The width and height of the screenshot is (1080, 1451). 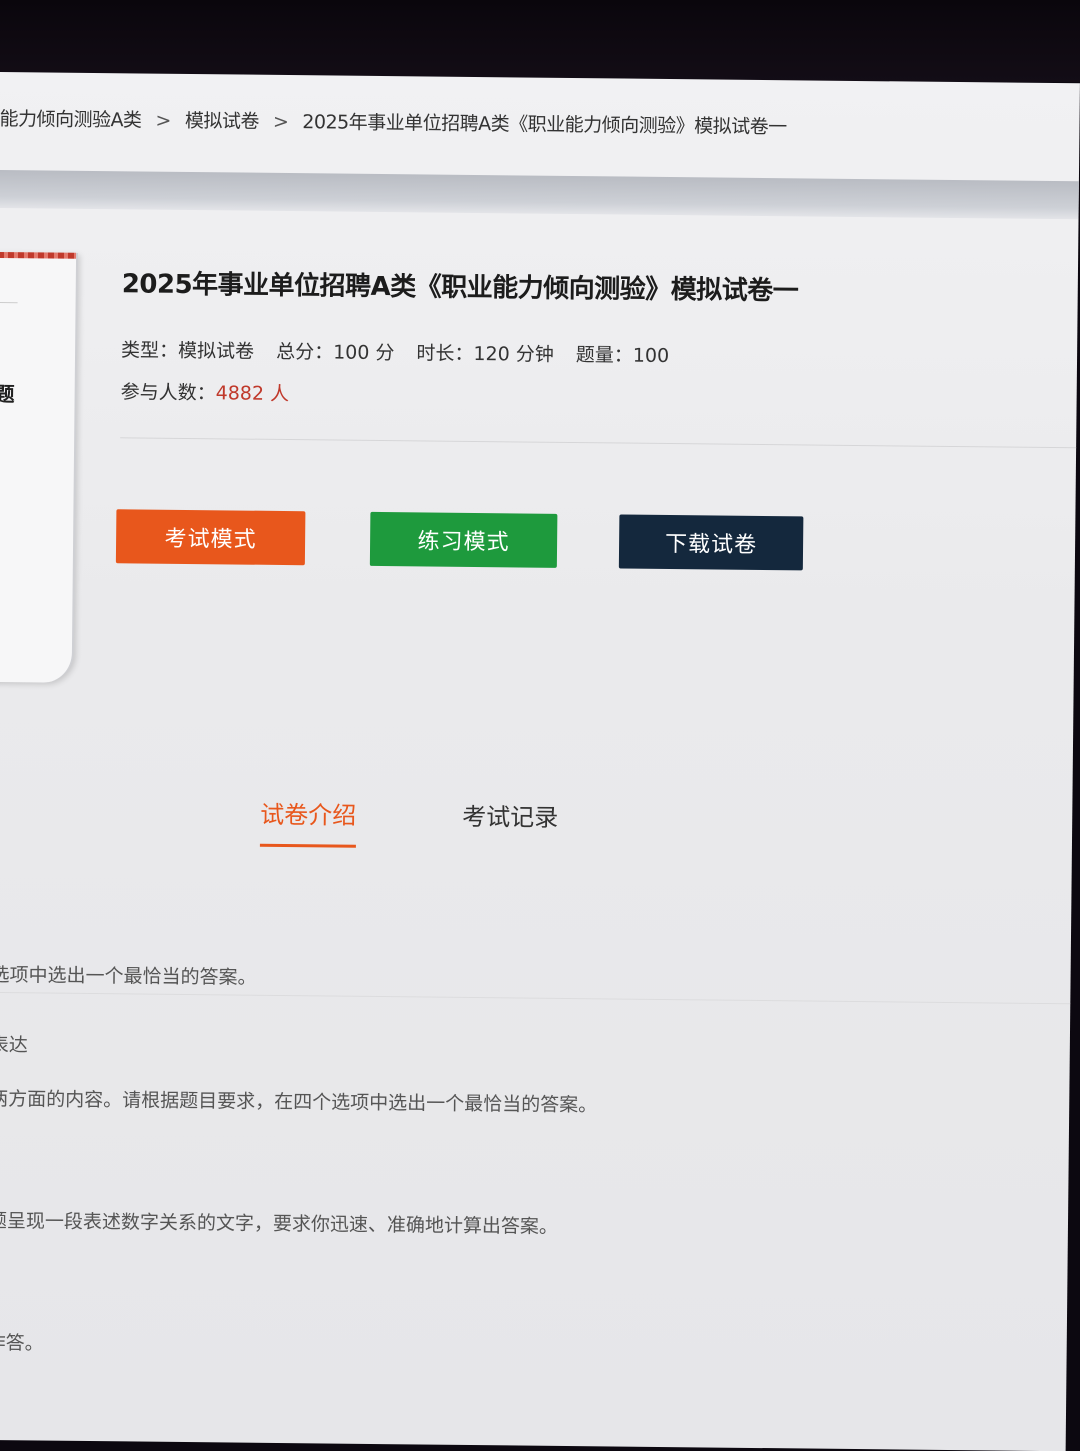 What do you see at coordinates (187, 351) in the screenshot?
I see `paper-type: 类型：模拟试卷` at bounding box center [187, 351].